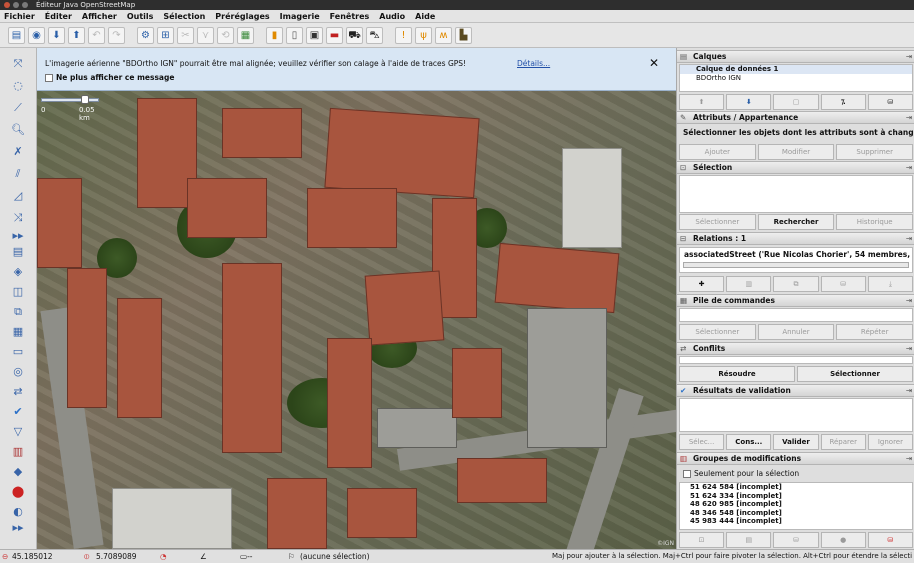  What do you see at coordinates (796, 521) in the screenshot?
I see `list-item: 45 983 444 [incomplet]` at bounding box center [796, 521].